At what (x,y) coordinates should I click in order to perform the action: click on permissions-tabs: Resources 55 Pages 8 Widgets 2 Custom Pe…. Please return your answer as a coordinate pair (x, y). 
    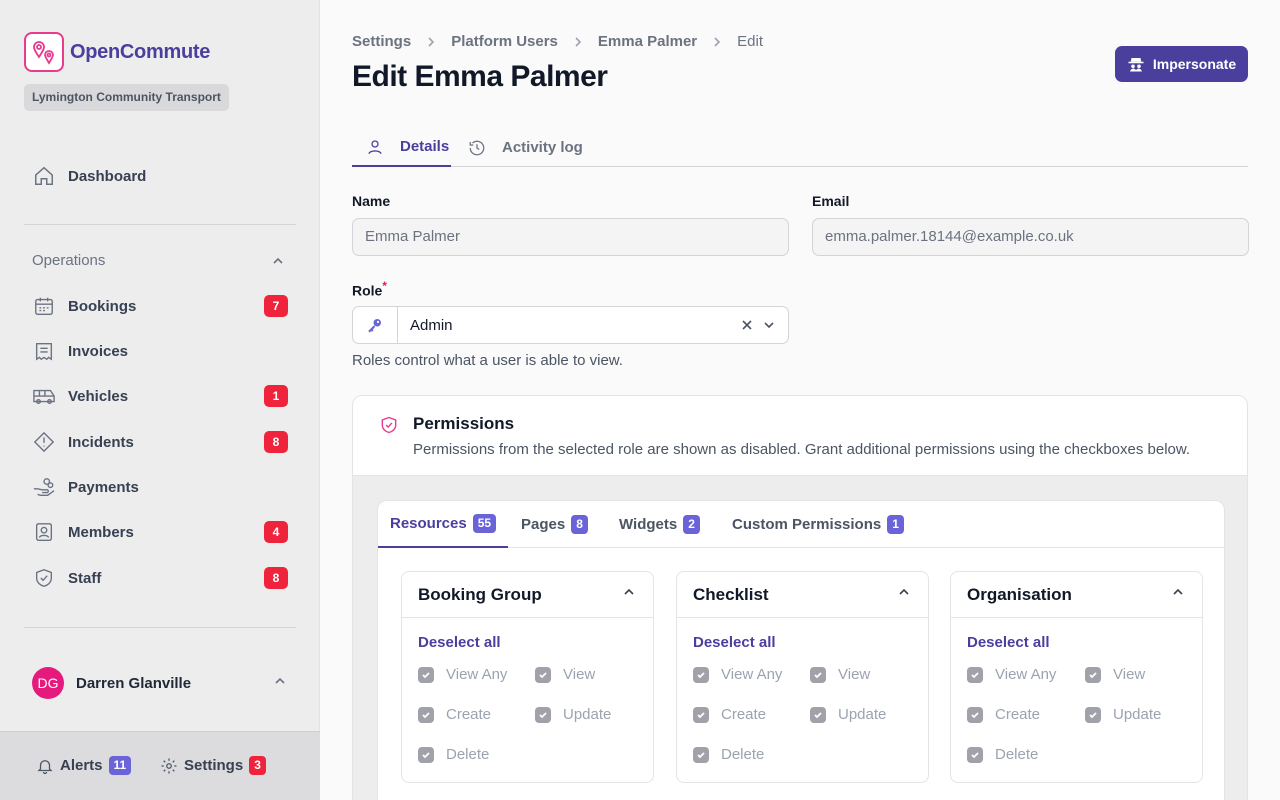
    Looking at the image, I should click on (801, 524).